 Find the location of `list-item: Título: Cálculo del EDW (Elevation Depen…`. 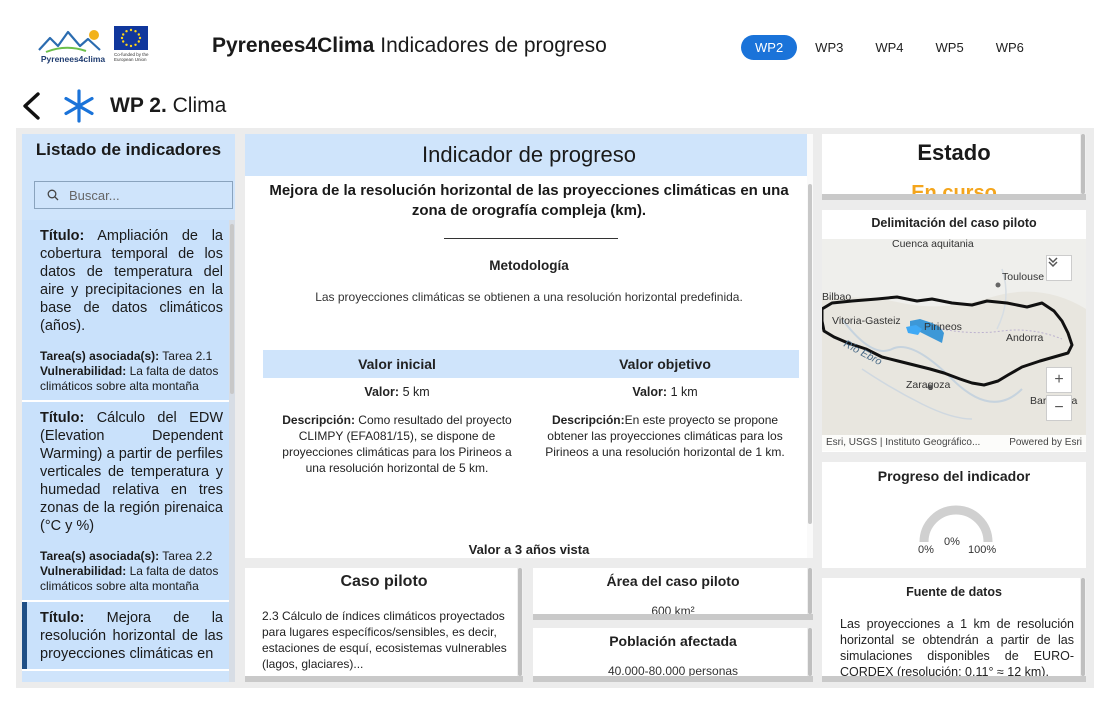

list-item: Título: Cálculo del EDW (Elevation Depen… is located at coordinates (125, 502).